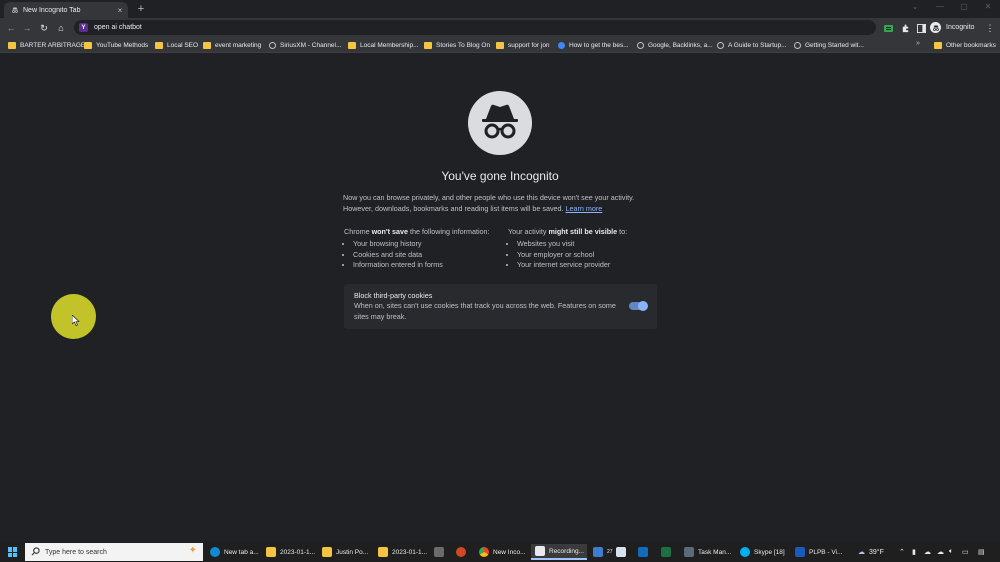 The width and height of the screenshot is (1000, 562). Describe the element at coordinates (561, 45) in the screenshot. I see `site-icon` at that location.